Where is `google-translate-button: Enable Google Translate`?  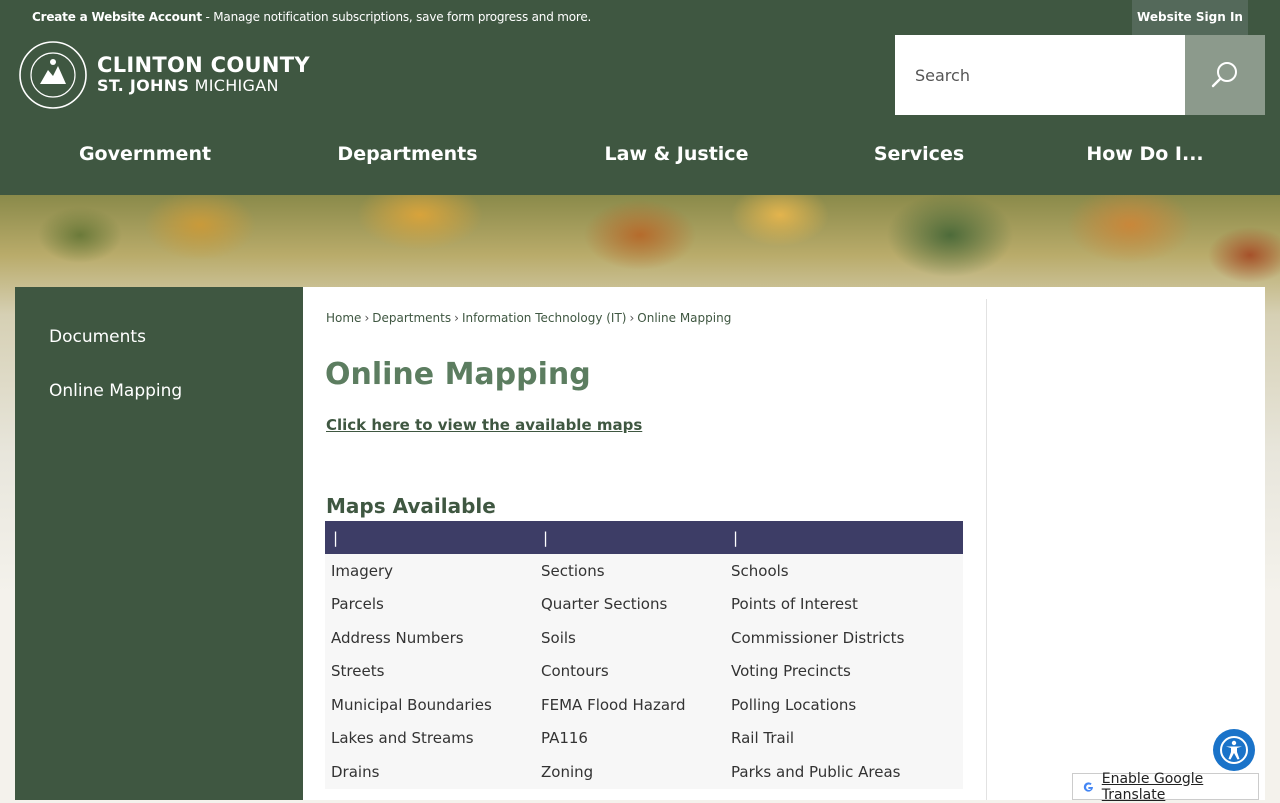
google-translate-button: Enable Google Translate is located at coordinates (1165, 786).